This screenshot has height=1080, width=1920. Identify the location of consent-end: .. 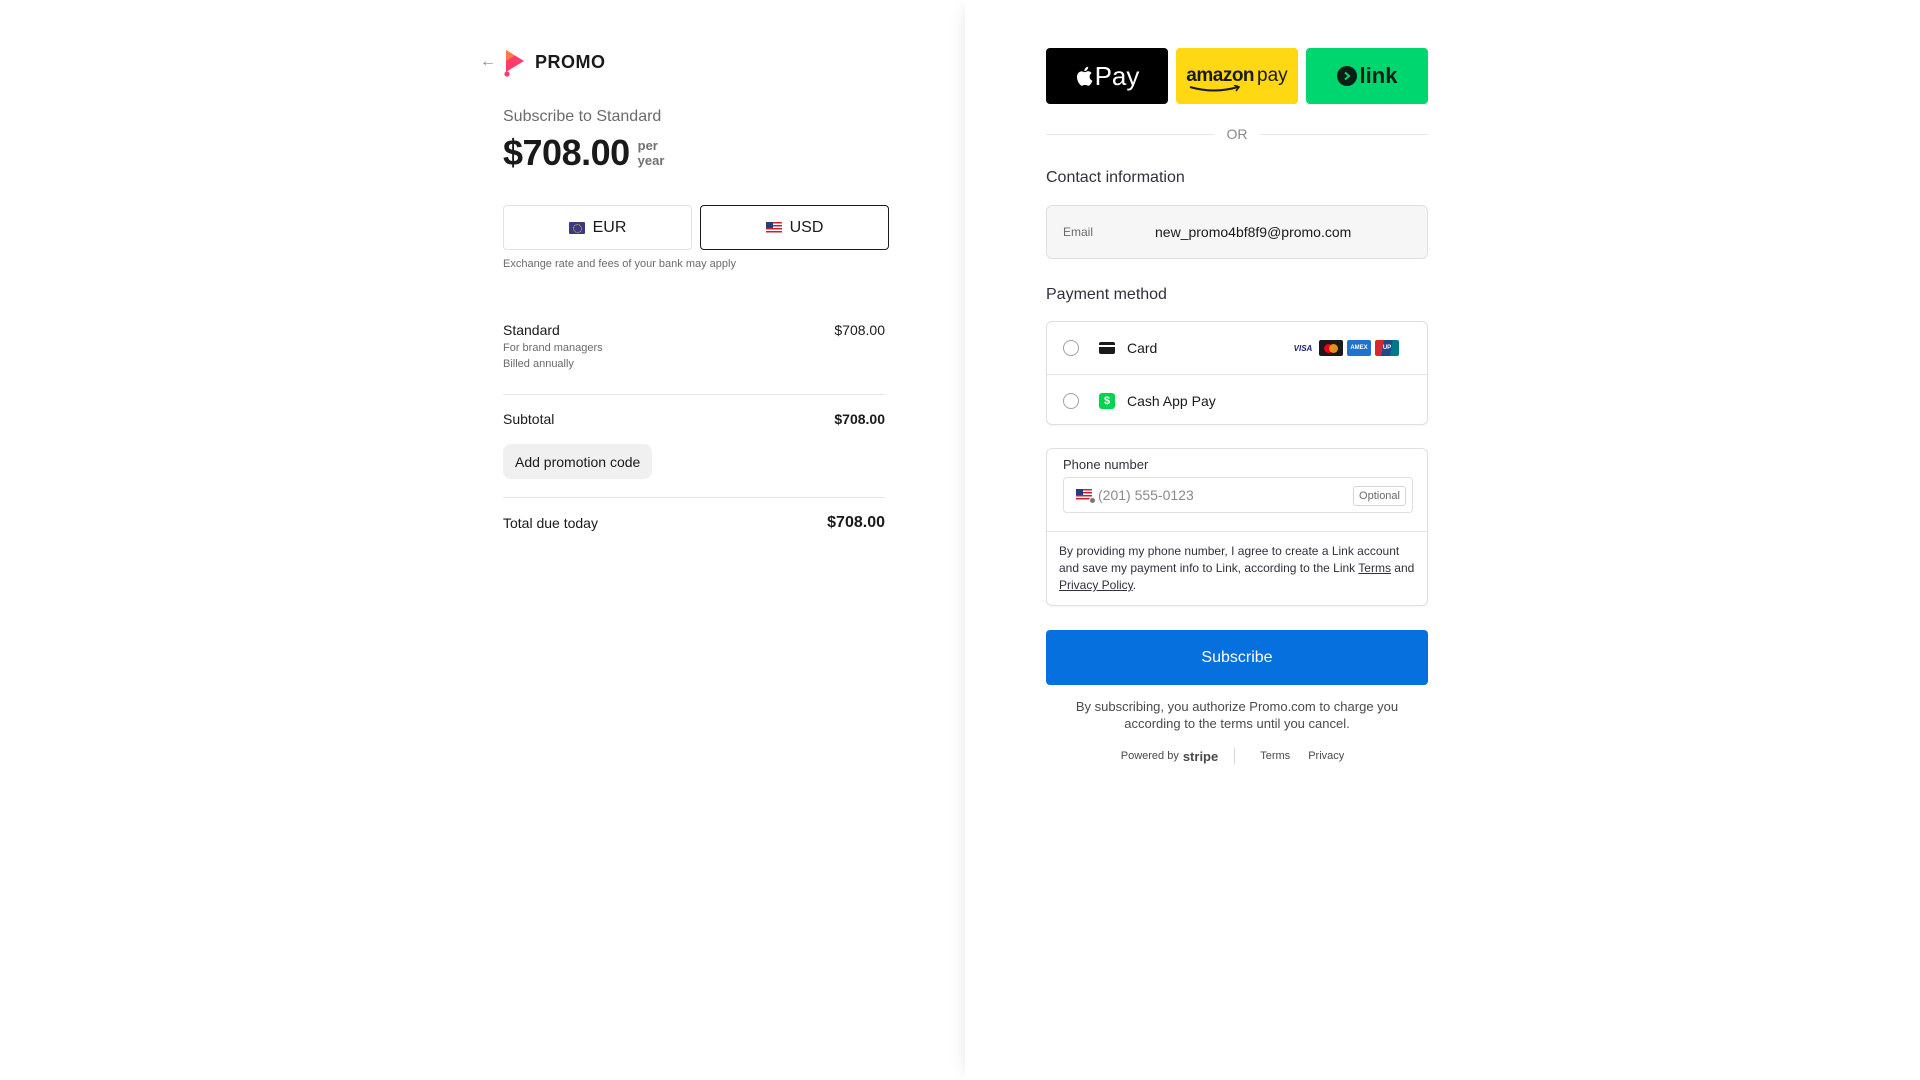
(1134, 585).